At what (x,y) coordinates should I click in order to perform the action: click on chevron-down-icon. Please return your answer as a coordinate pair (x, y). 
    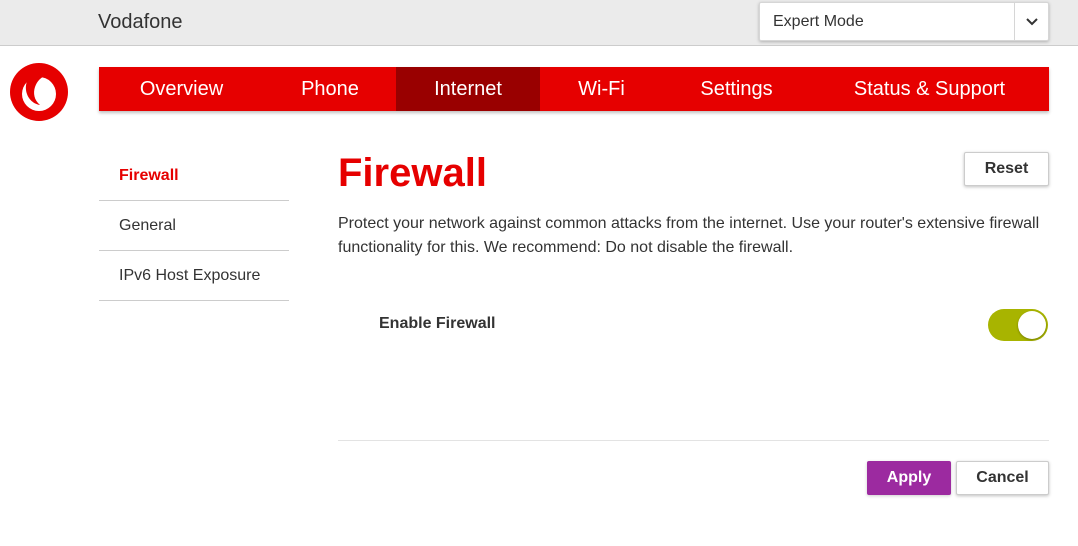
    Looking at the image, I should click on (1031, 21).